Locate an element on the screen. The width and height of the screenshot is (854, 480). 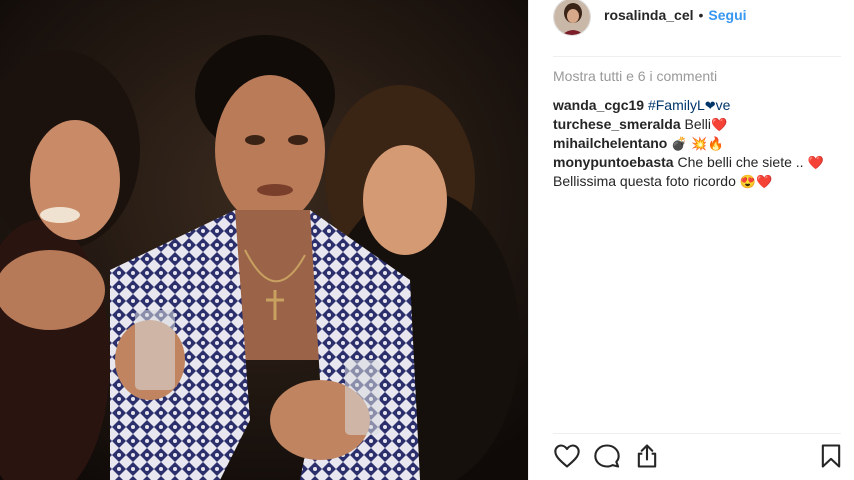
share-upload-icon is located at coordinates (647, 456).